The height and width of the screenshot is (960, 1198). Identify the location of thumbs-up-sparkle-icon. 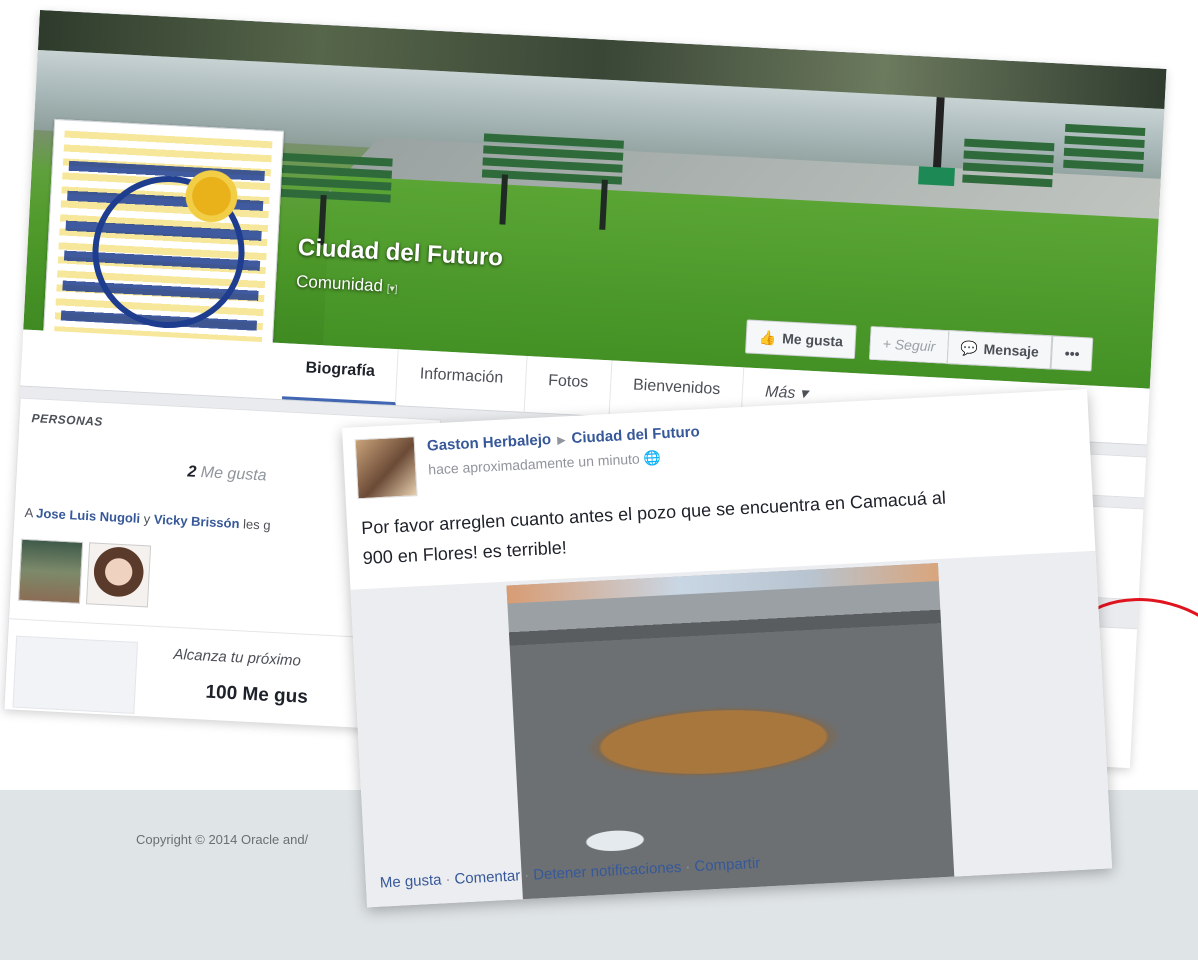
(75, 674).